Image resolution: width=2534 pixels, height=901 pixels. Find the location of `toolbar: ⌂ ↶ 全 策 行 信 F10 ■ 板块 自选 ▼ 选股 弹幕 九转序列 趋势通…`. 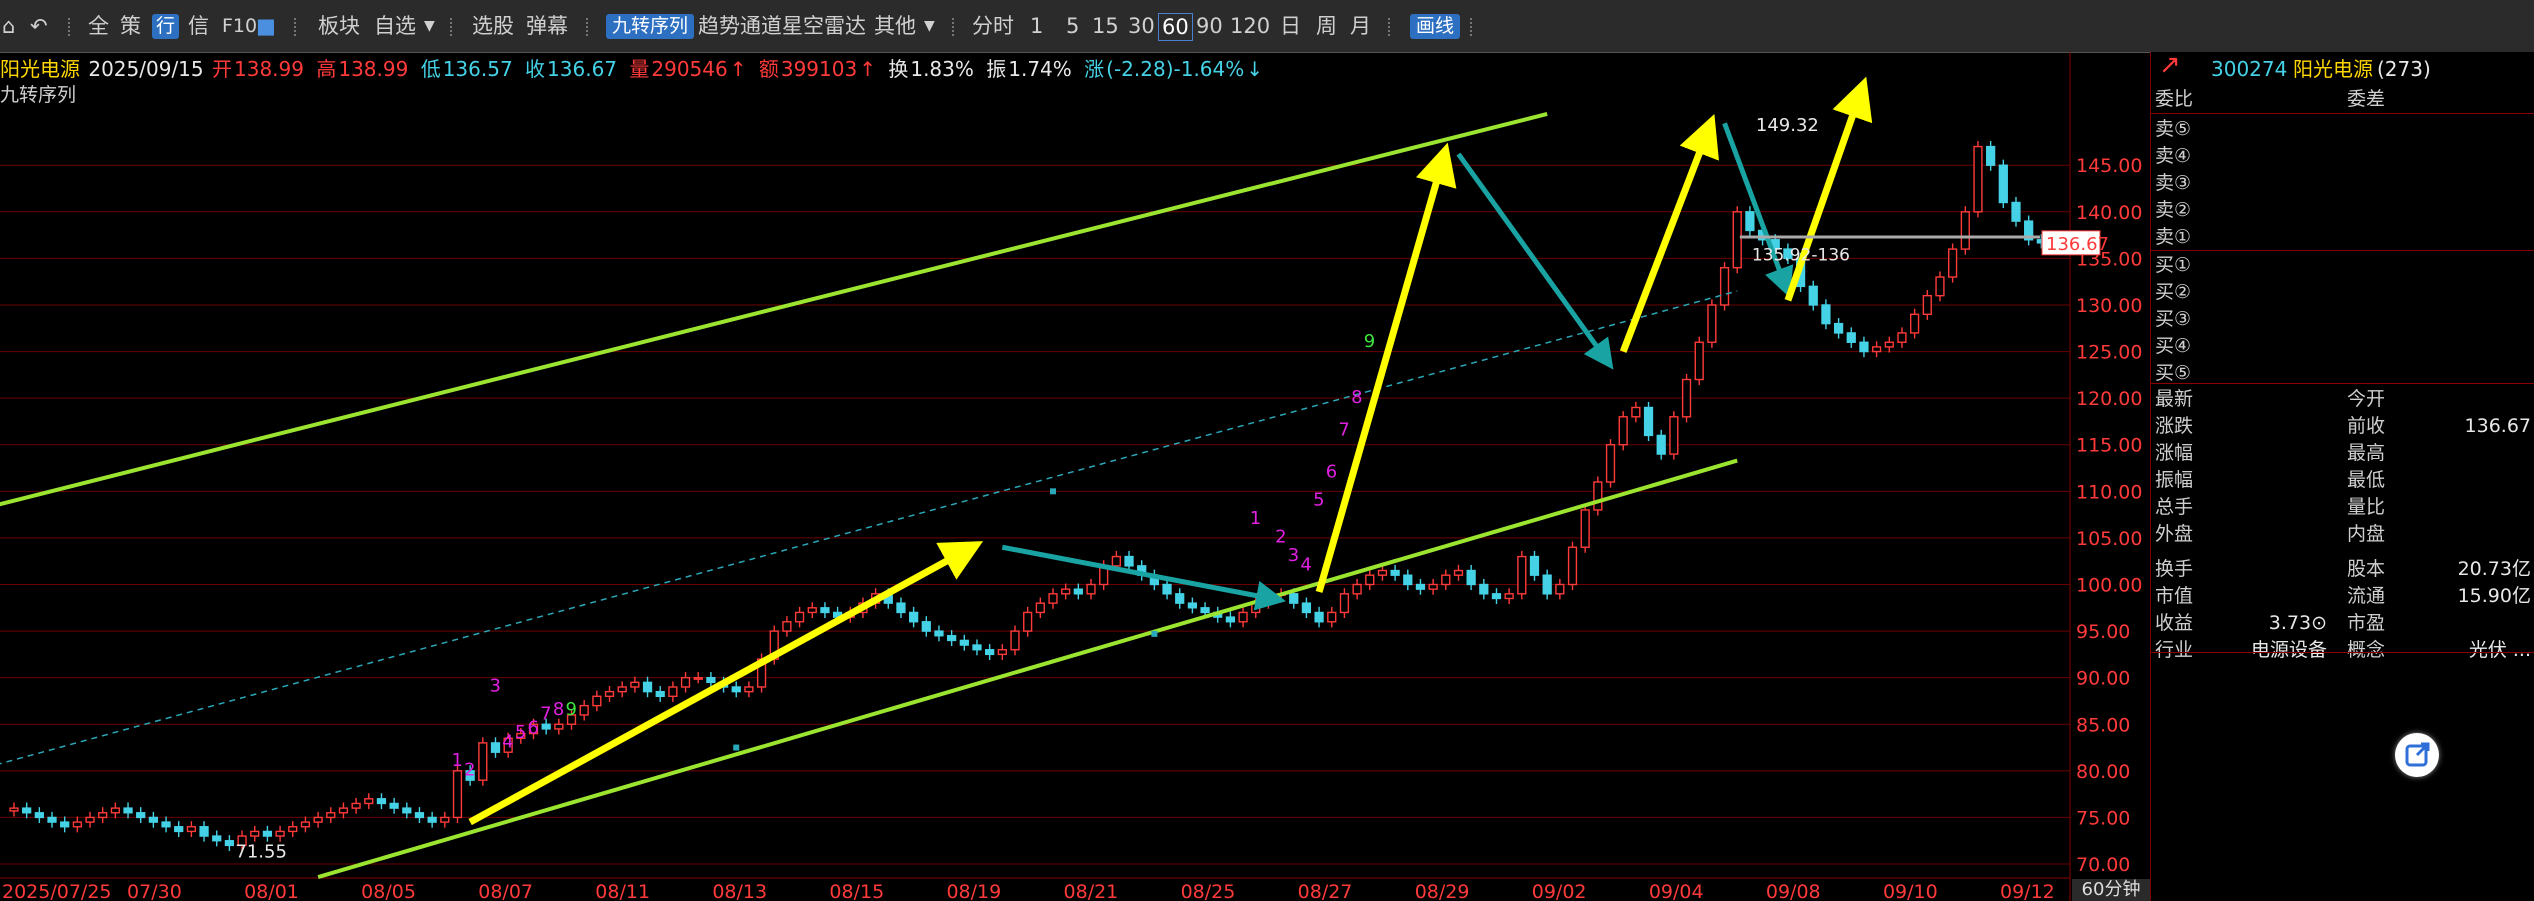

toolbar: ⌂ ↶ 全 策 行 信 F10 ■ 板块 自选 ▼ 选股 弹幕 九转序列 趋势通… is located at coordinates (1267, 26).